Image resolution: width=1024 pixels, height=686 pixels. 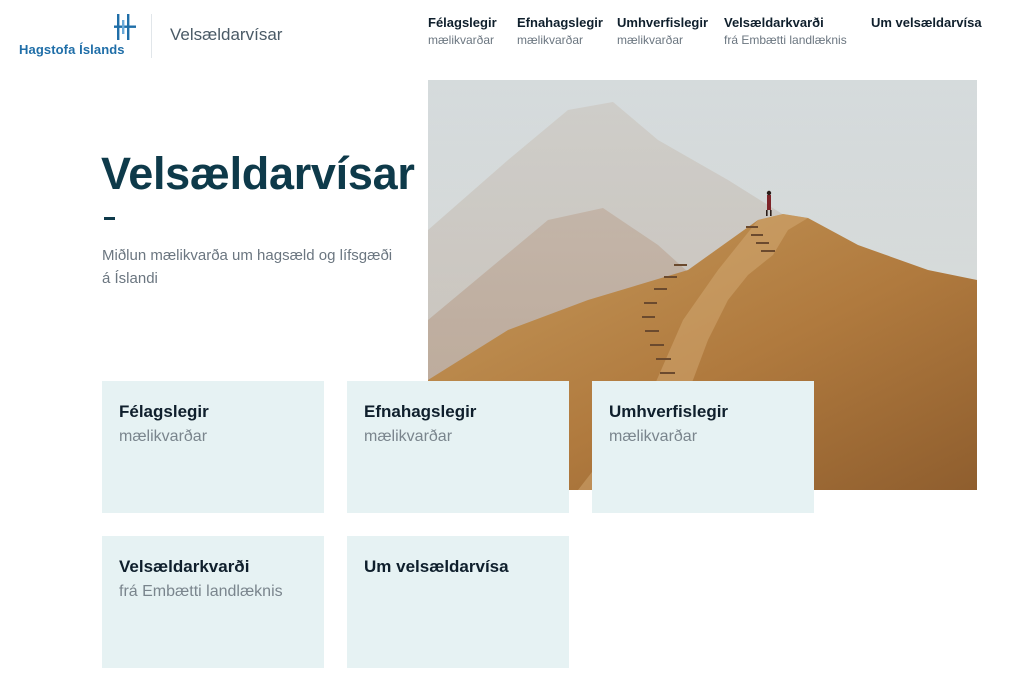 What do you see at coordinates (213, 602) in the screenshot?
I see `tile-velsaeldarkvardi: Velsældarkvarði frá Embætti landlæknis` at bounding box center [213, 602].